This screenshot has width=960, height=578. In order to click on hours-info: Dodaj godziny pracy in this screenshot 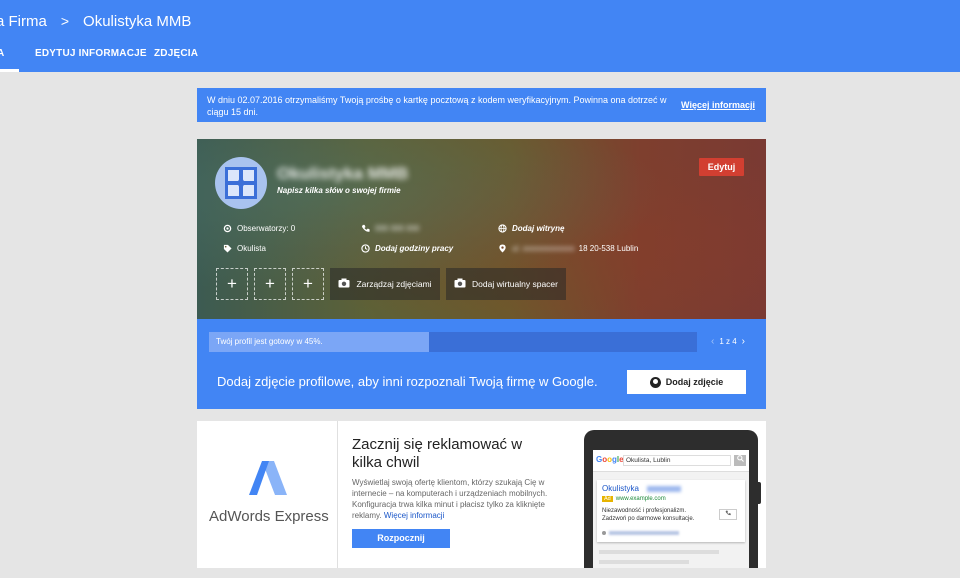, I will do `click(406, 248)`.